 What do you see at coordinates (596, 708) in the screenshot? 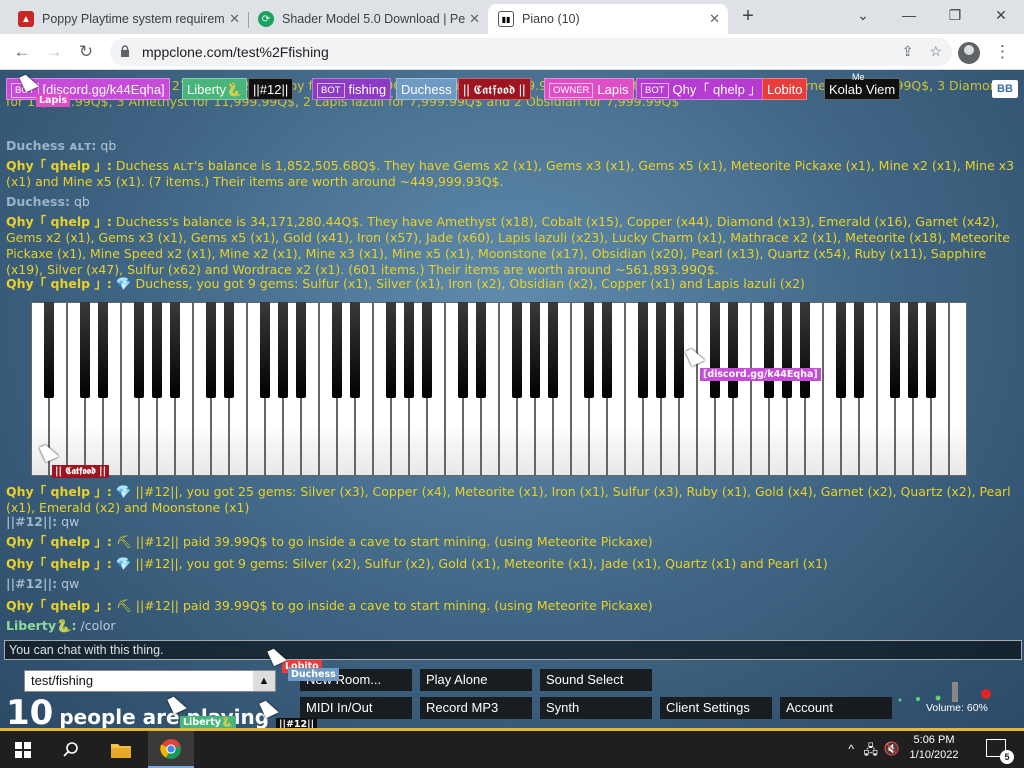
I see `synth-button: Synth` at bounding box center [596, 708].